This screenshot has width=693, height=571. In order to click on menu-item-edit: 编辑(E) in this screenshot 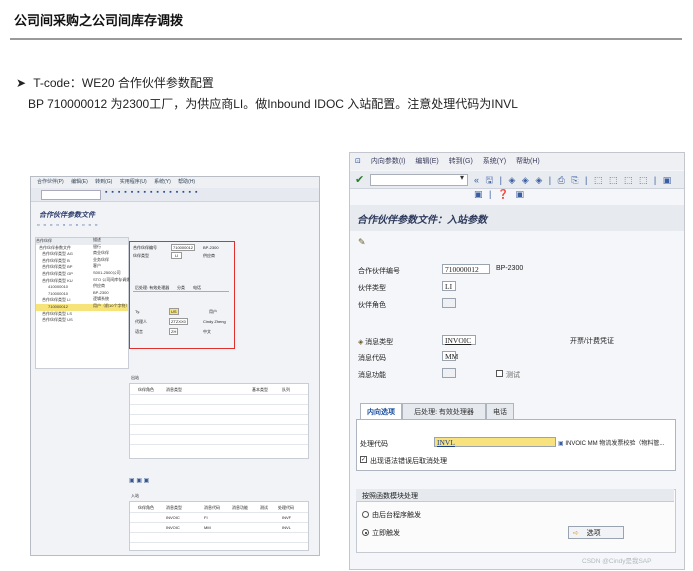, I will do `click(426, 161)`.